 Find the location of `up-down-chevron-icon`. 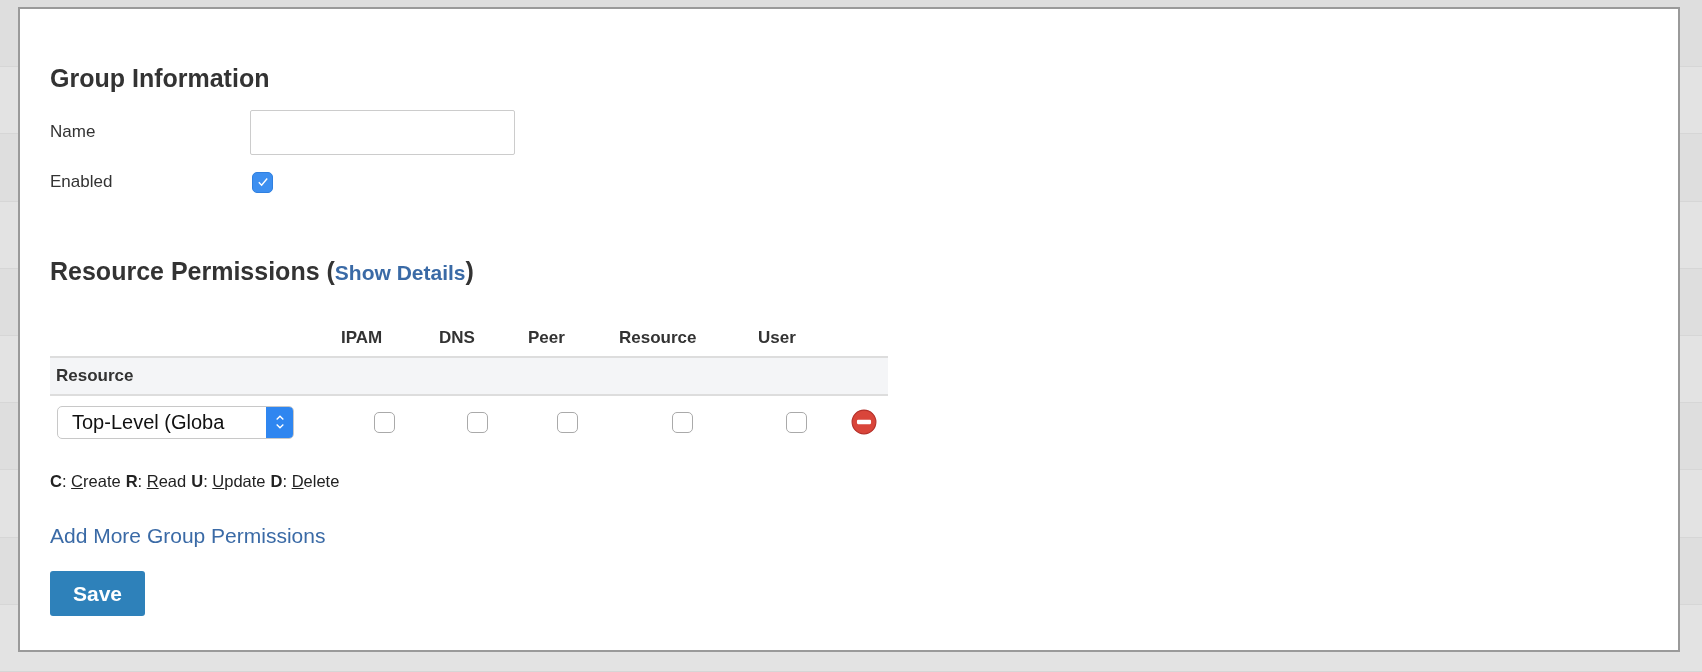

up-down-chevron-icon is located at coordinates (279, 422).